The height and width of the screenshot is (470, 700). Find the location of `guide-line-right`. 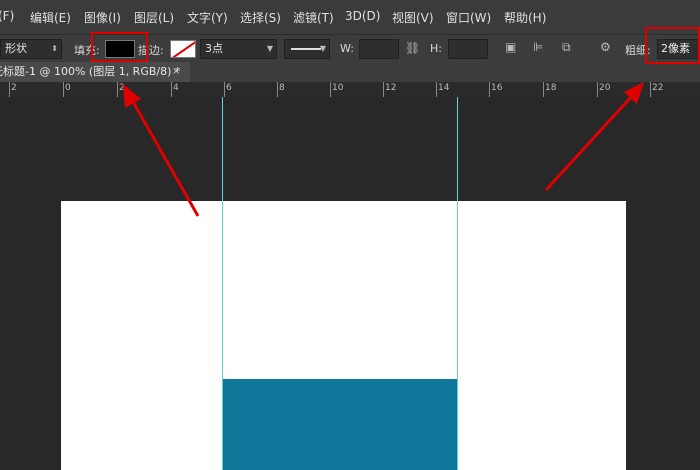

guide-line-right is located at coordinates (457, 283).